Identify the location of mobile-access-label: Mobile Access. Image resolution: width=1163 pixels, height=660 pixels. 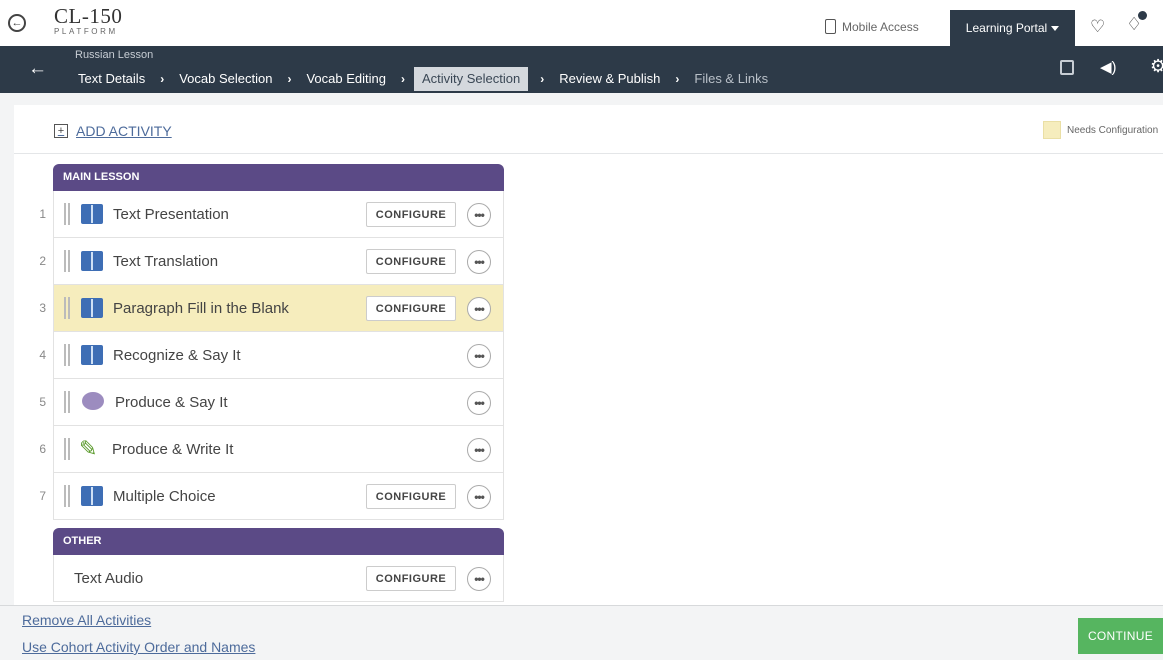
(880, 26).